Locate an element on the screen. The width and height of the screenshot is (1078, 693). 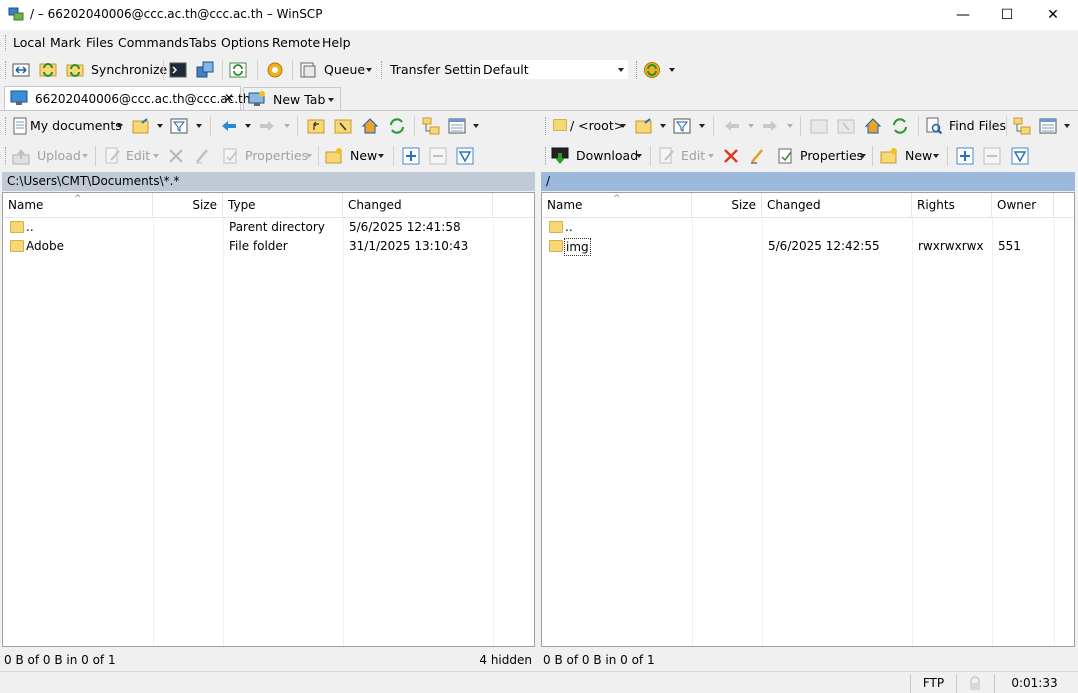
find-files-icon is located at coordinates (934, 126).